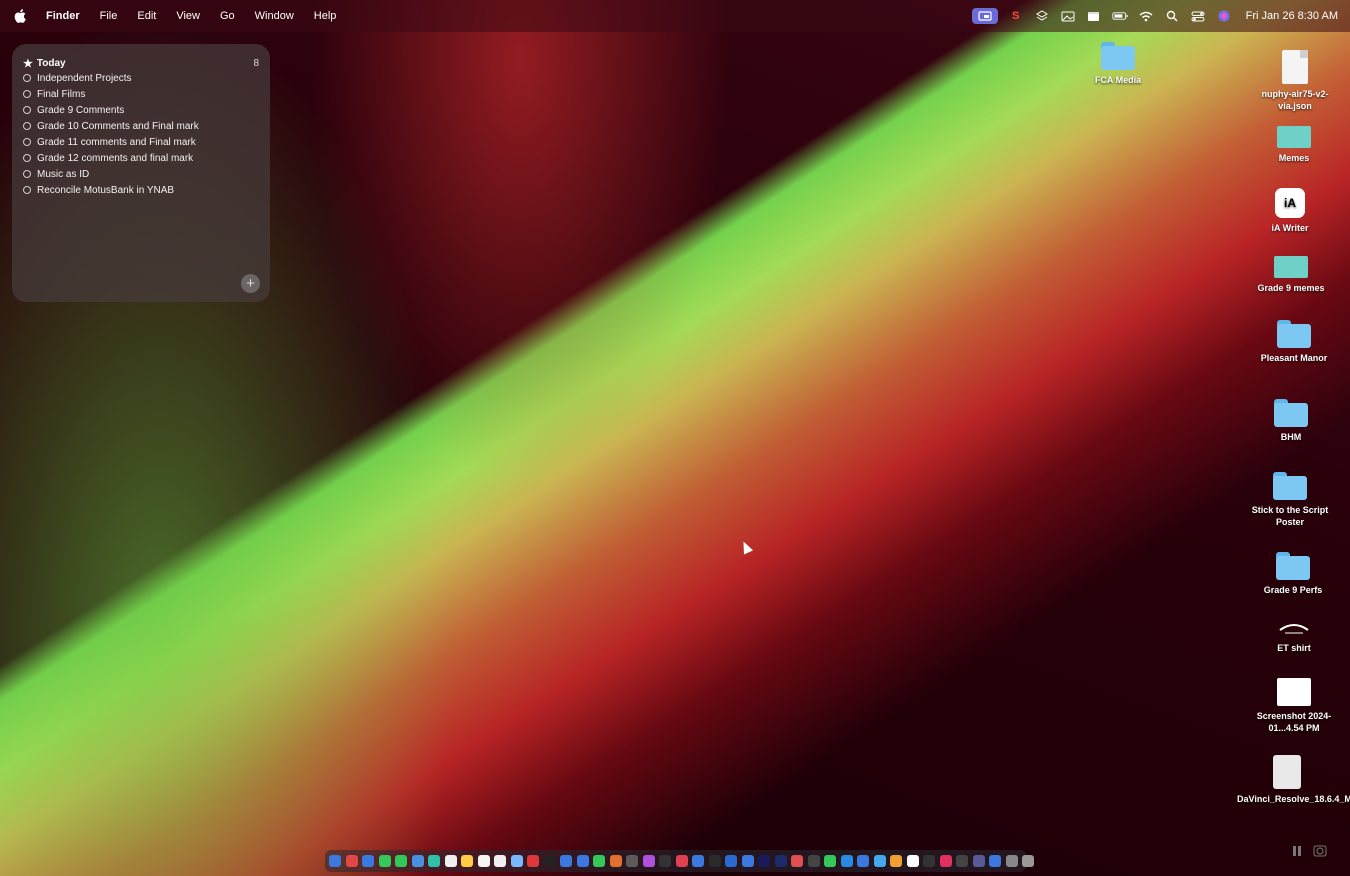 The height and width of the screenshot is (876, 1350). What do you see at coordinates (1068, 16) in the screenshot?
I see `photo-box-icon` at bounding box center [1068, 16].